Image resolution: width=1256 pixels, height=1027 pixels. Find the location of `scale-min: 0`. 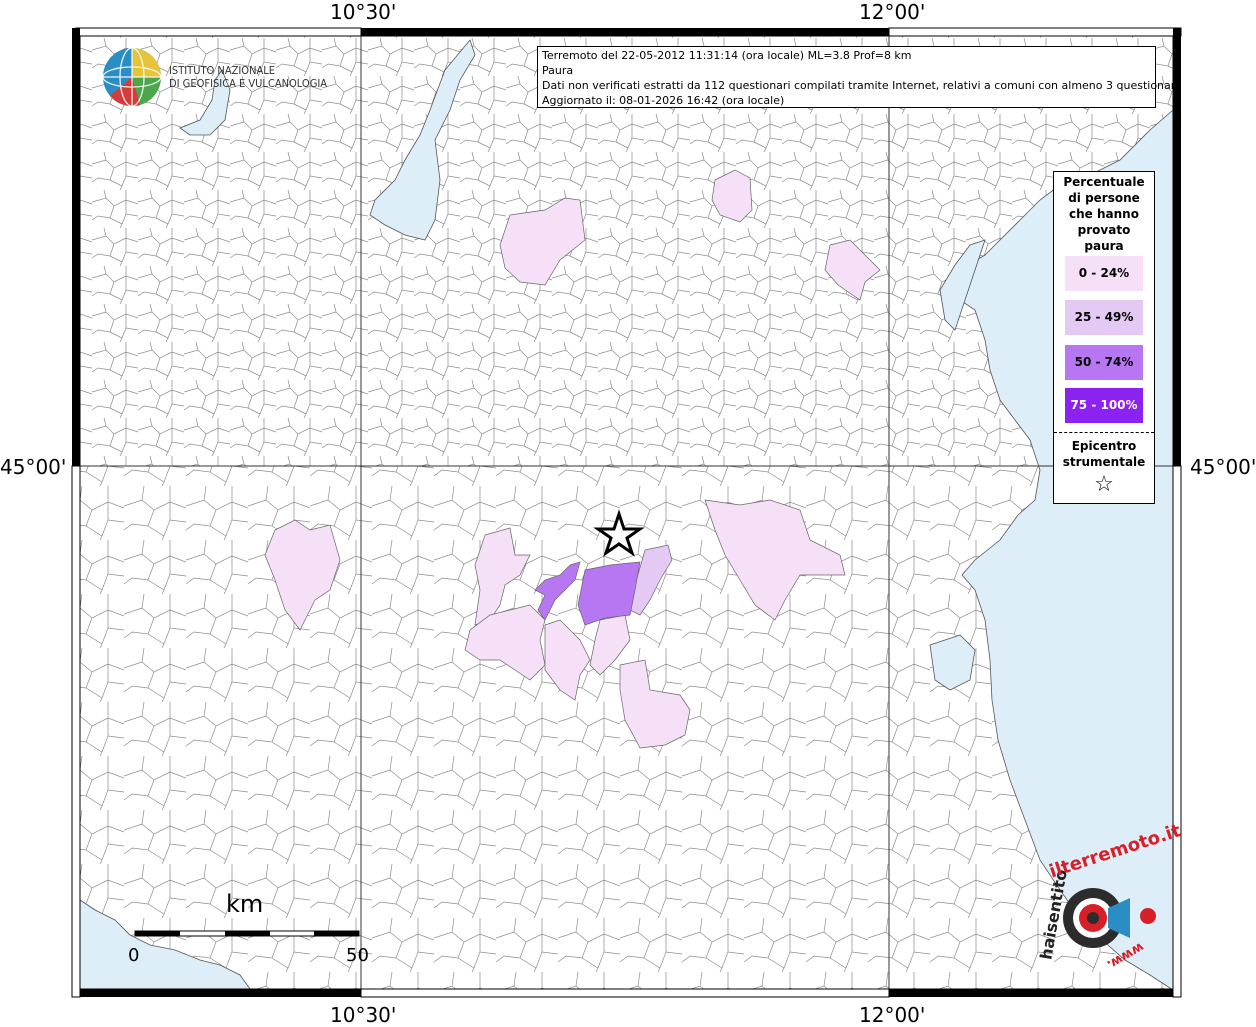

scale-min: 0 is located at coordinates (134, 955).